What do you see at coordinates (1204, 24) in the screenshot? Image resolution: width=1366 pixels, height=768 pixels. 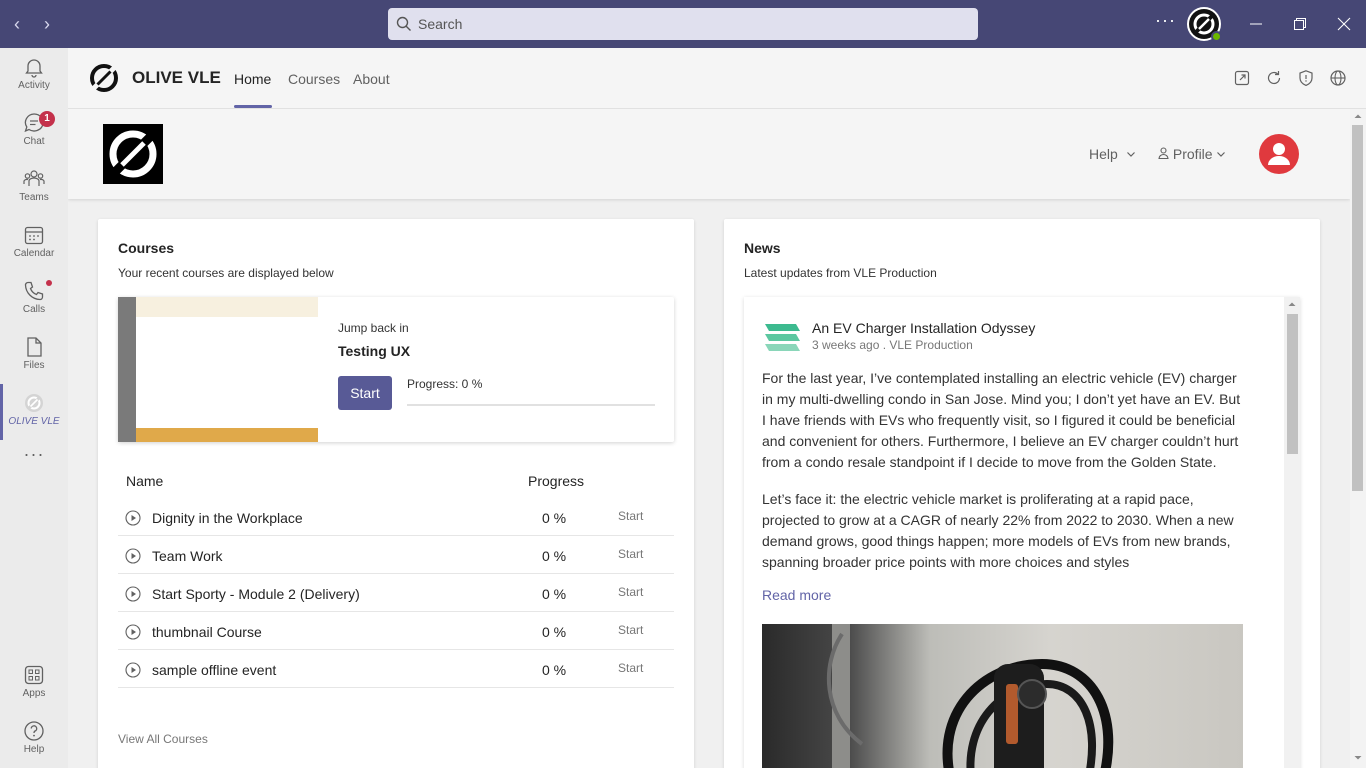 I see `user-avatar` at bounding box center [1204, 24].